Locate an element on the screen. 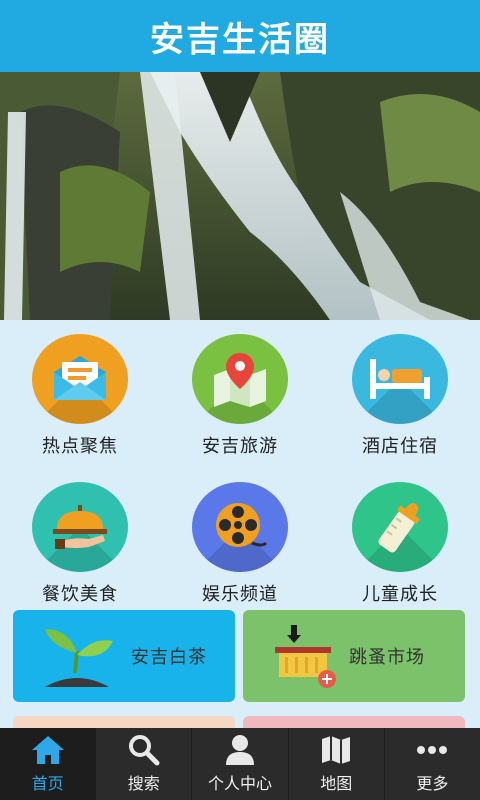  tile-white-tea: 安吉白茶 is located at coordinates (124, 656).